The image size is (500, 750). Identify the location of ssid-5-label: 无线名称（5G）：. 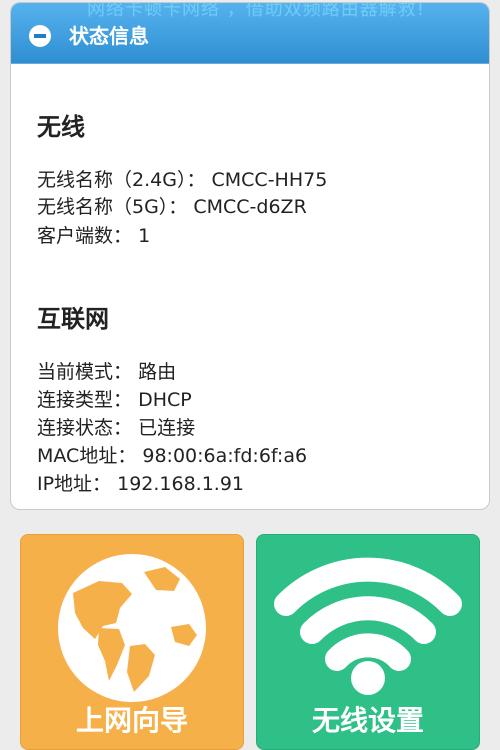
(112, 207).